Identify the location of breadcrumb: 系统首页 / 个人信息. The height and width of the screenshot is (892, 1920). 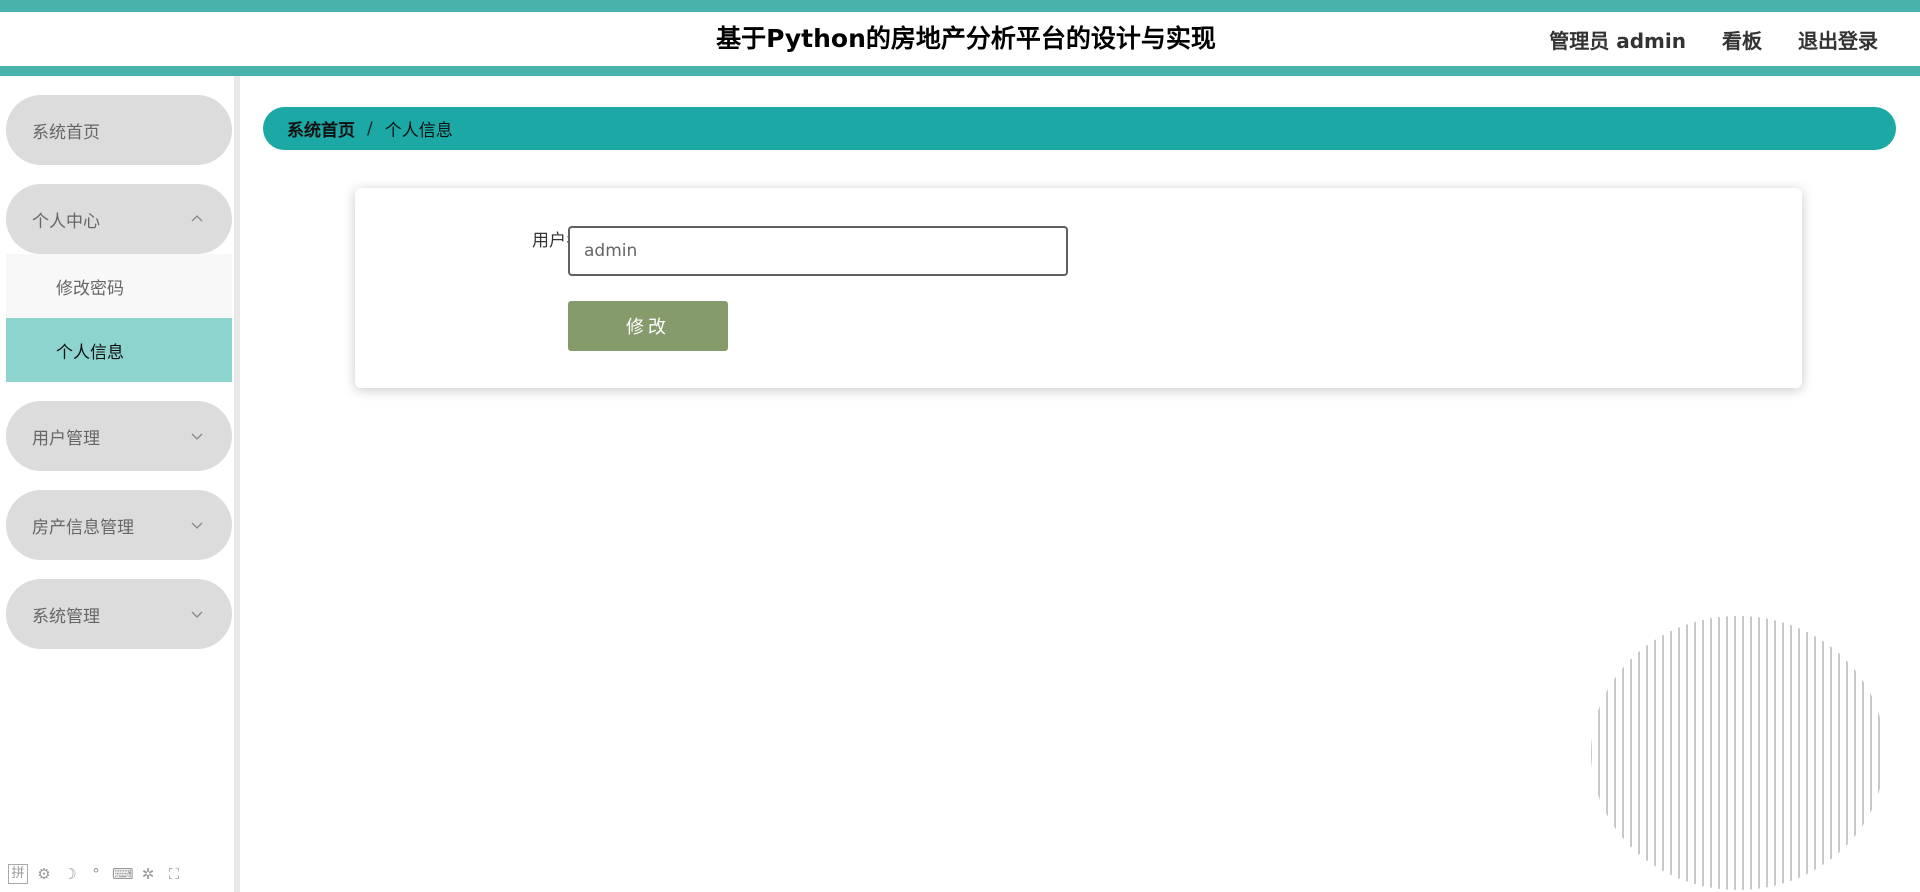
(1079, 128).